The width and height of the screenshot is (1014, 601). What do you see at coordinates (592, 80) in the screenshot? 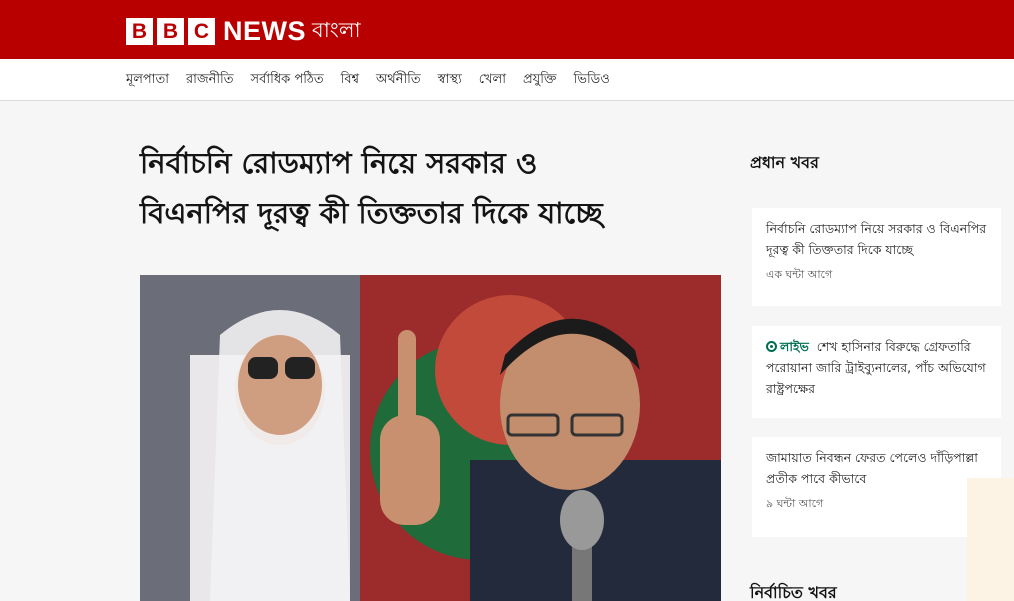
I see `nav-item-video: ভিডিও` at bounding box center [592, 80].